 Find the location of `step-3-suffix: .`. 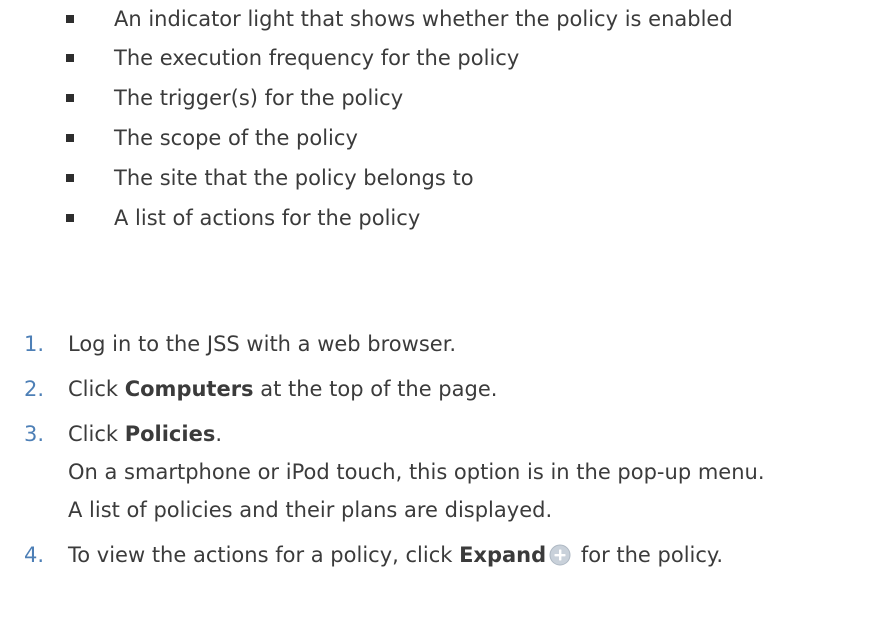

step-3-suffix: . is located at coordinates (219, 434).